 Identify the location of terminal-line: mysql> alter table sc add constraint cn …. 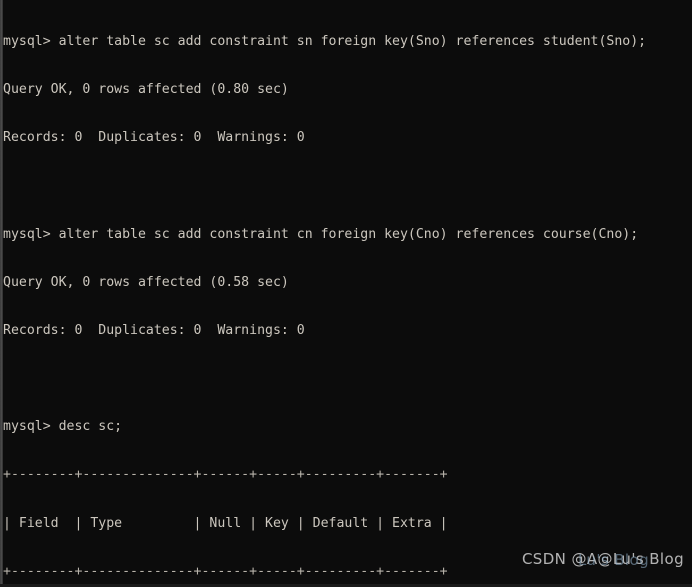
(321, 234).